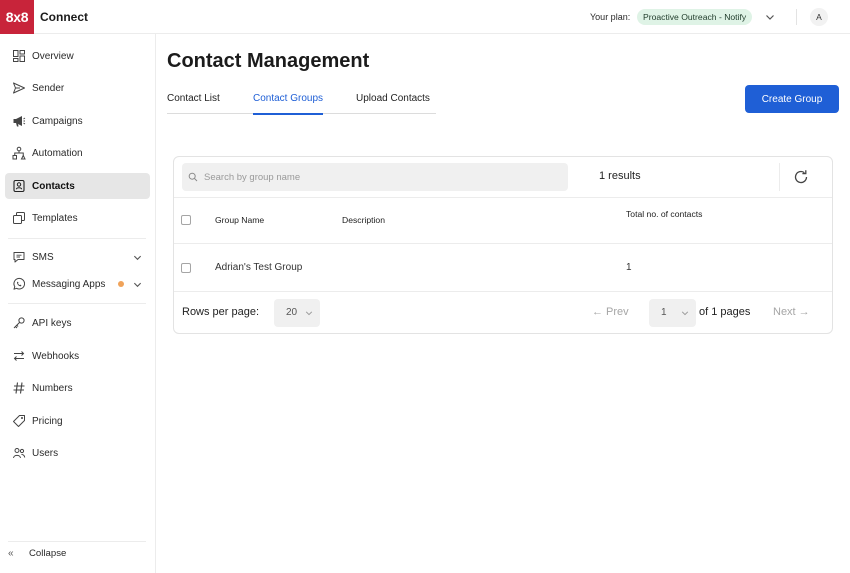 This screenshot has height=573, width=850. I want to click on double-chevron-left-icon: «, so click(11, 553).